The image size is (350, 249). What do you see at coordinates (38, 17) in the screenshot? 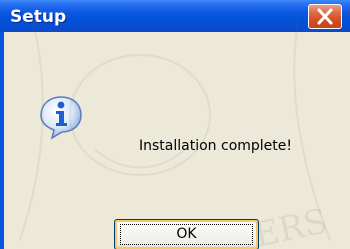
I see `window-title: Setup` at bounding box center [38, 17].